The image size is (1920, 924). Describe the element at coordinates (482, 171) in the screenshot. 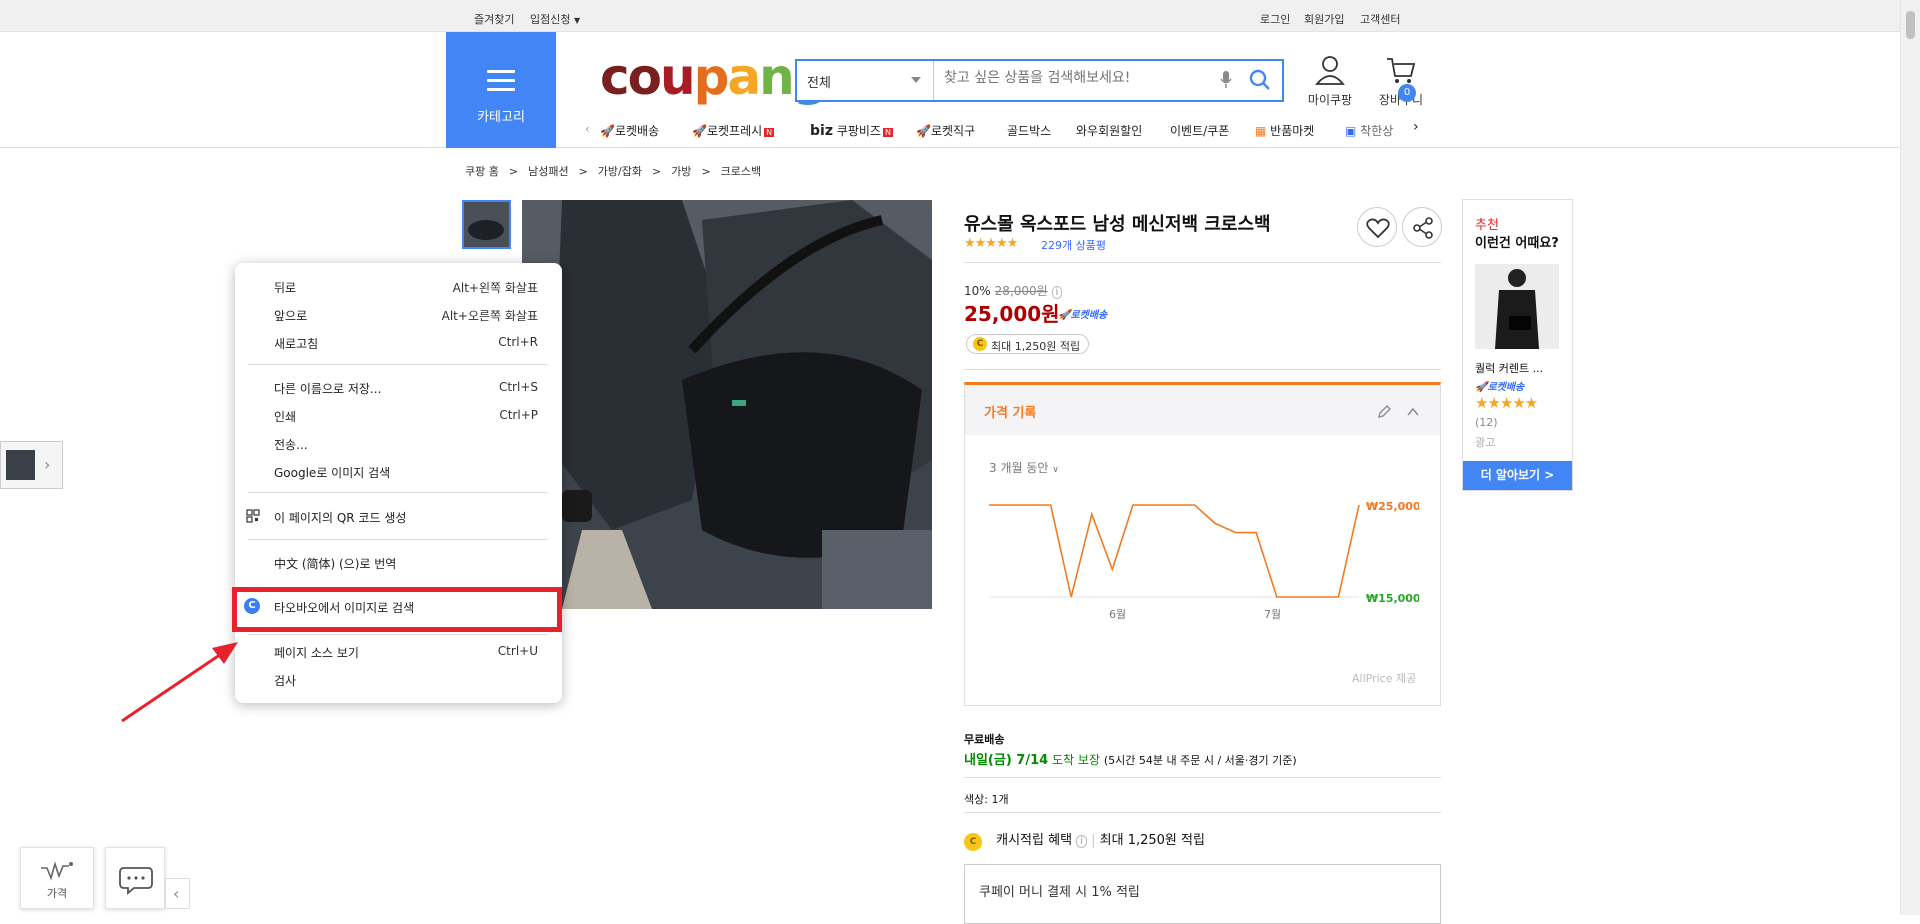

I see `breadcrumb-item: 쿠팡 홈` at that location.